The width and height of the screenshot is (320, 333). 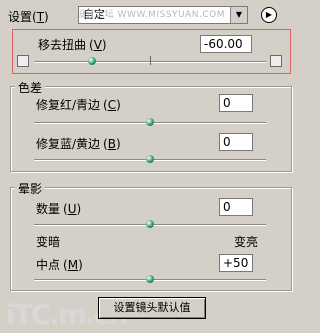 What do you see at coordinates (72, 209) in the screenshot?
I see `vignette-amount-key: U` at bounding box center [72, 209].